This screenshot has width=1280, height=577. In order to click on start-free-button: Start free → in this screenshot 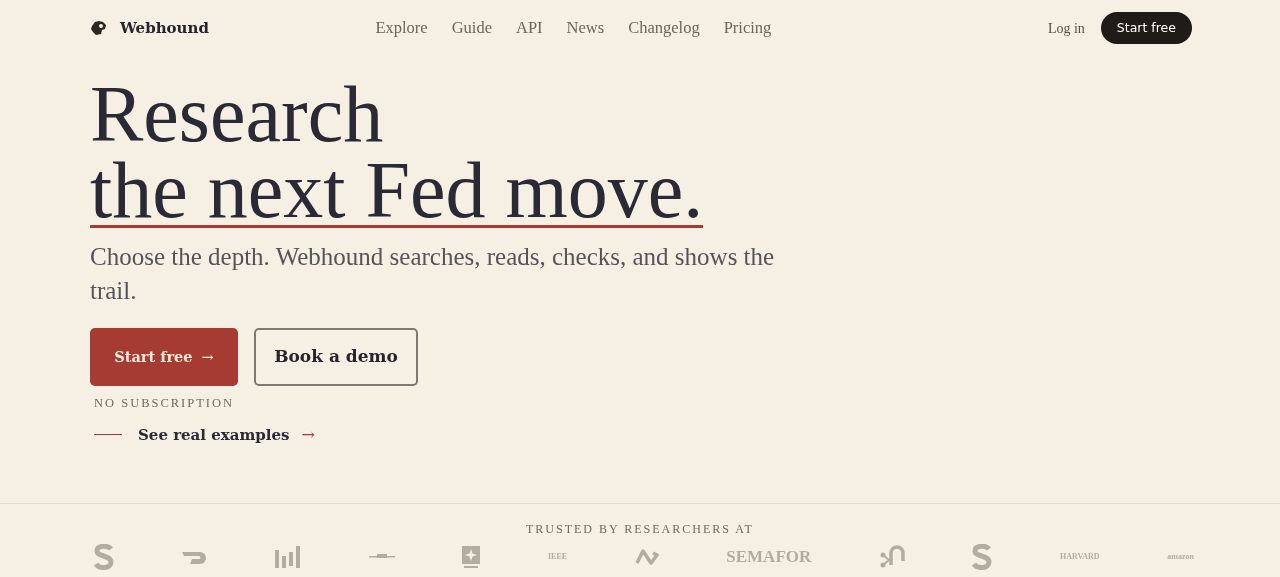, I will do `click(164, 357)`.